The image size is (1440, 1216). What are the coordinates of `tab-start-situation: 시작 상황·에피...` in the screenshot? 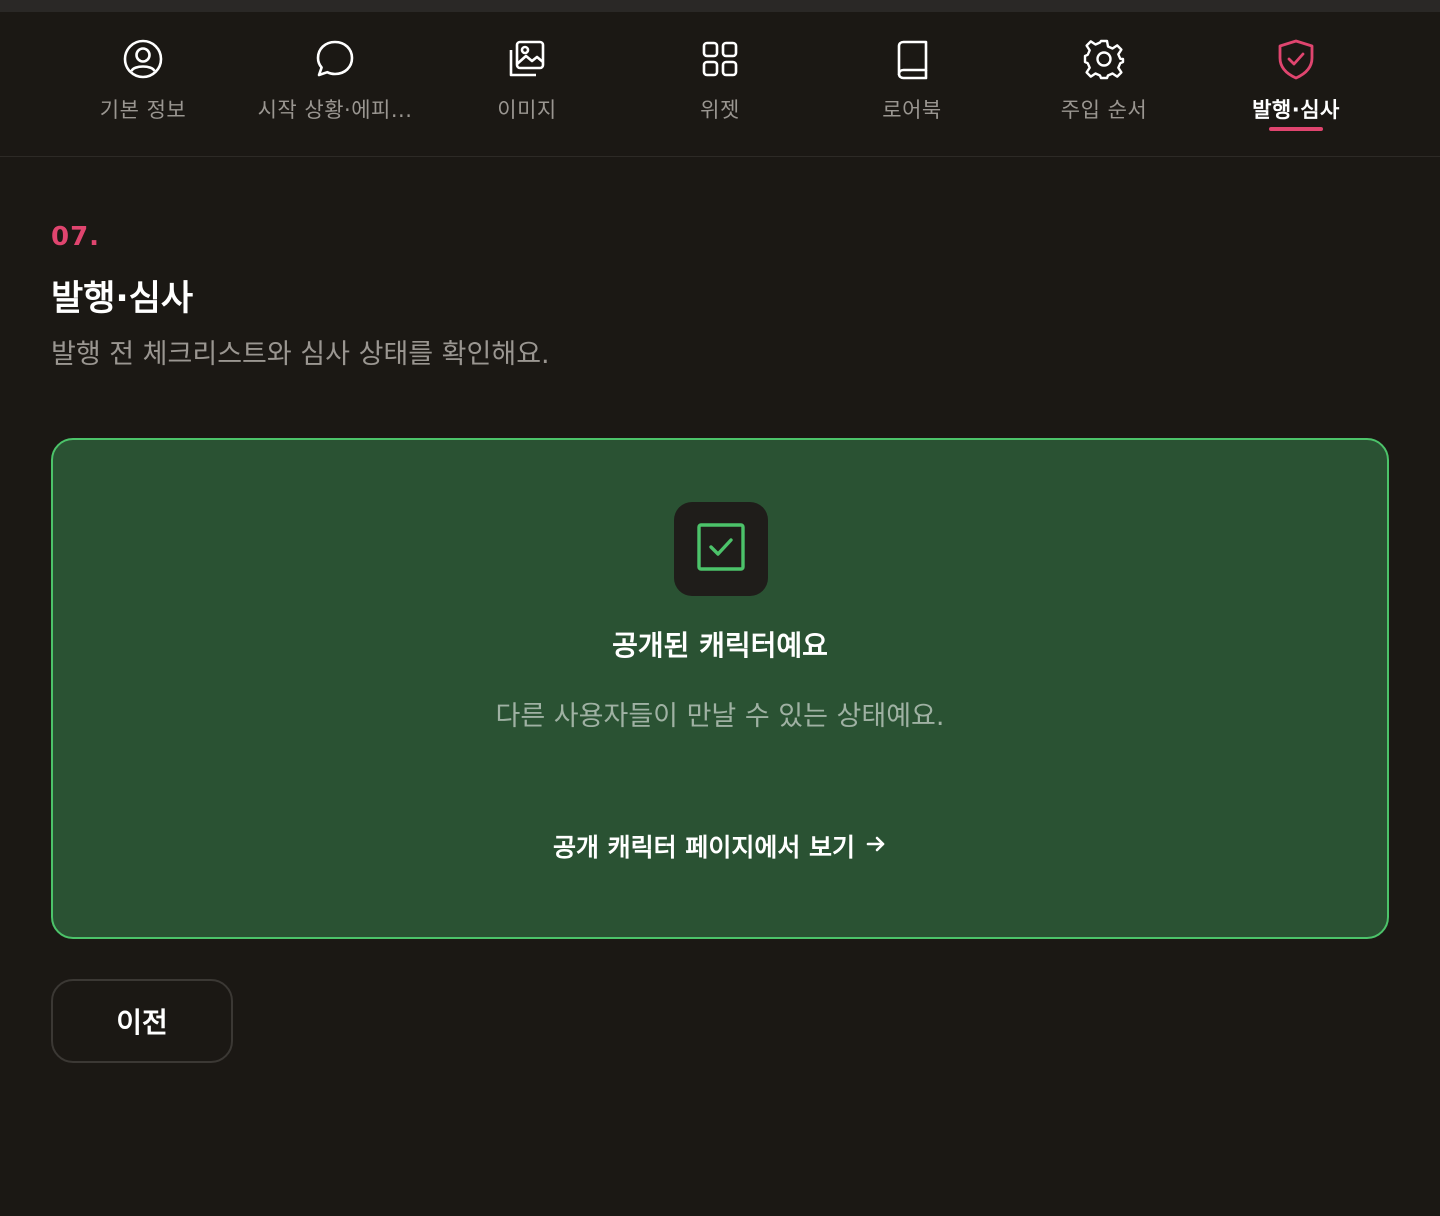 It's located at (335, 84).